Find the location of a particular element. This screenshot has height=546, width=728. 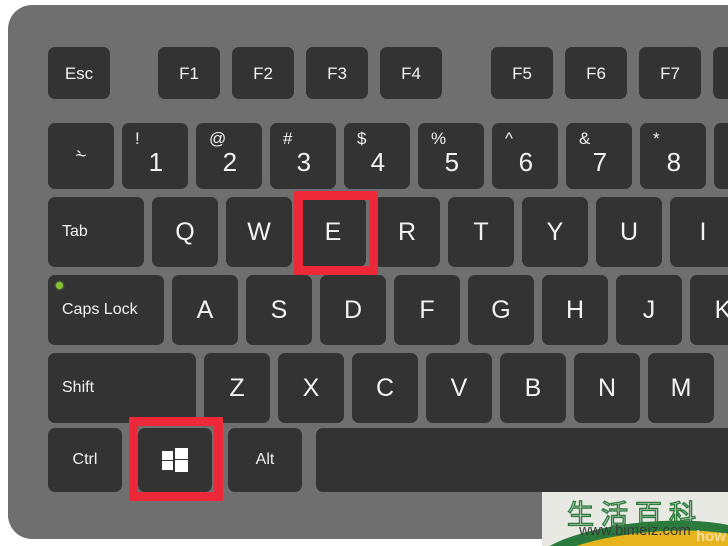

key-y-label: Y is located at coordinates (555, 231).